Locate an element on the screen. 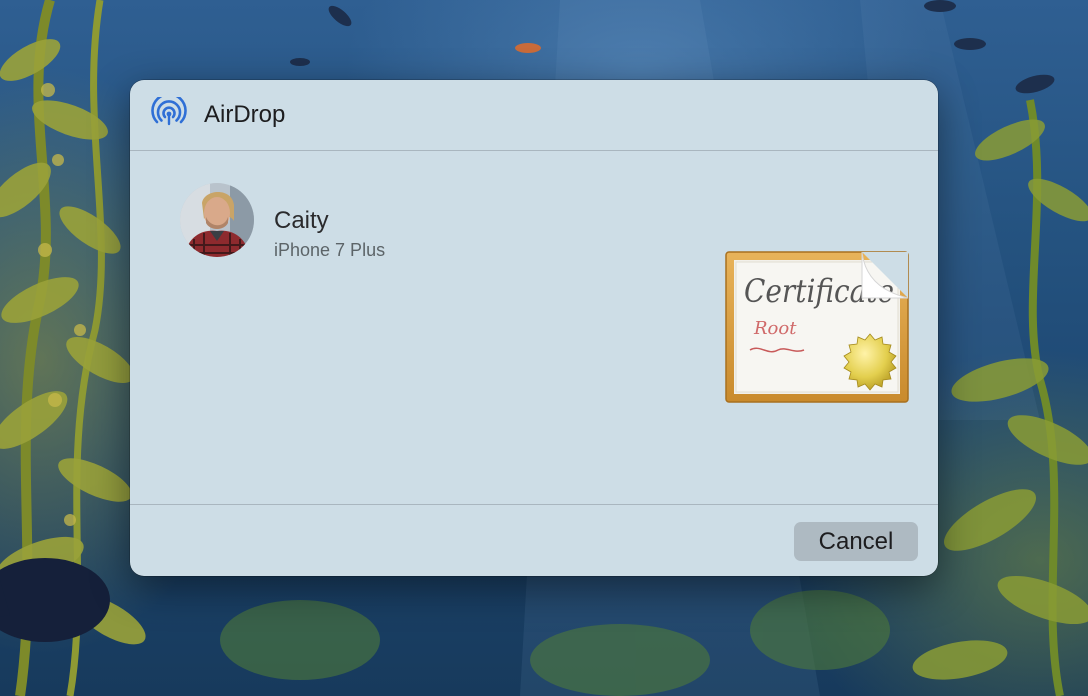 This screenshot has width=1088, height=696. recipient-device: iPhone 7 Plus is located at coordinates (330, 250).